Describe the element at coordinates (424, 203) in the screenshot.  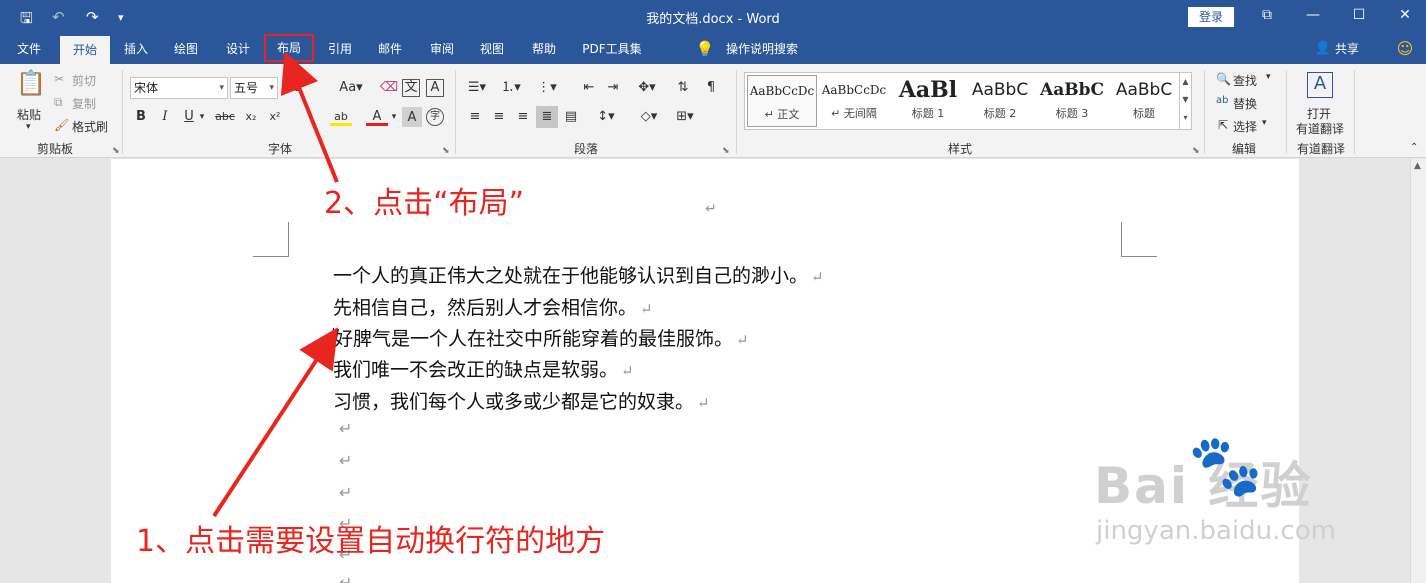
I see `annotation-step2: 2、点击“布局”` at that location.